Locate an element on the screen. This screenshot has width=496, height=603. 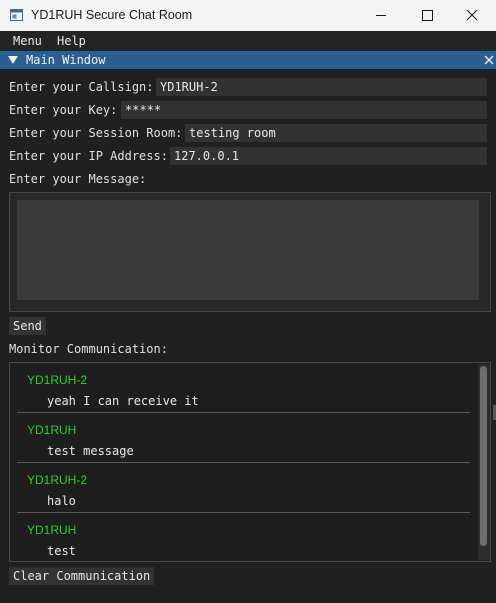
message-text: yeah I can receive it is located at coordinates (123, 401).